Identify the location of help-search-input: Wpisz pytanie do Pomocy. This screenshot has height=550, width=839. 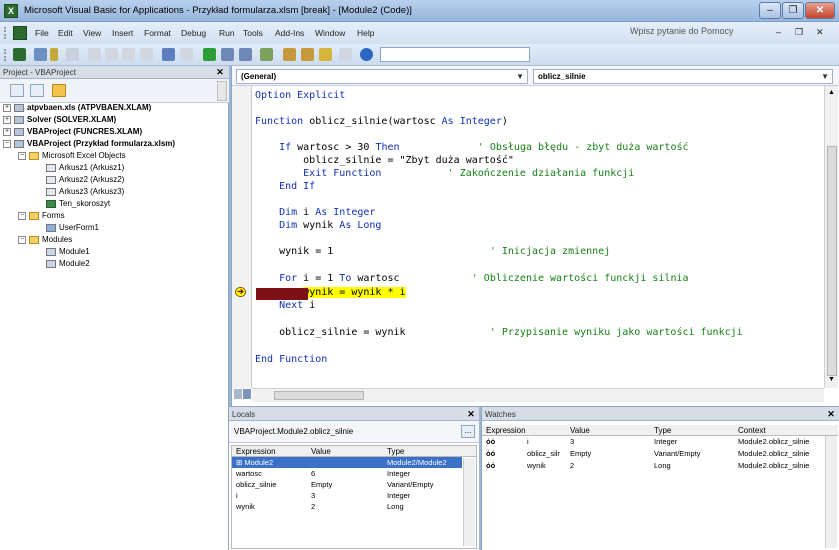
(699, 33).